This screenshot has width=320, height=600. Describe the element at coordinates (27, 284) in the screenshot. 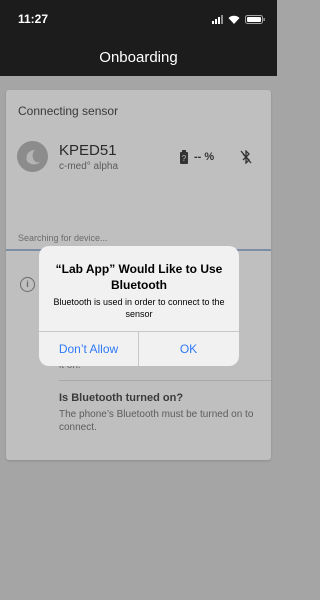

I see `info-icon: i` at that location.